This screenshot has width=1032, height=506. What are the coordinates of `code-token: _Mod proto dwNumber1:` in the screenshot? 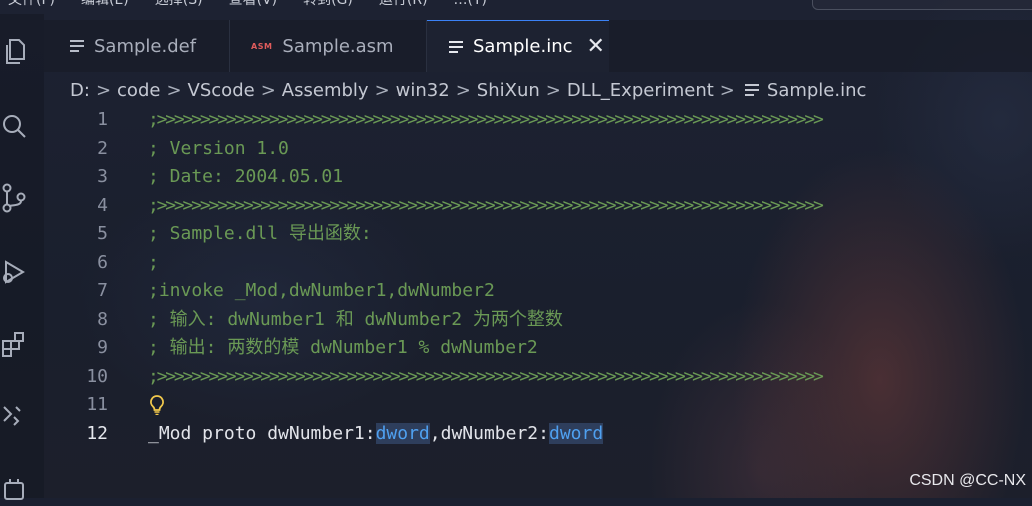 It's located at (262, 433).